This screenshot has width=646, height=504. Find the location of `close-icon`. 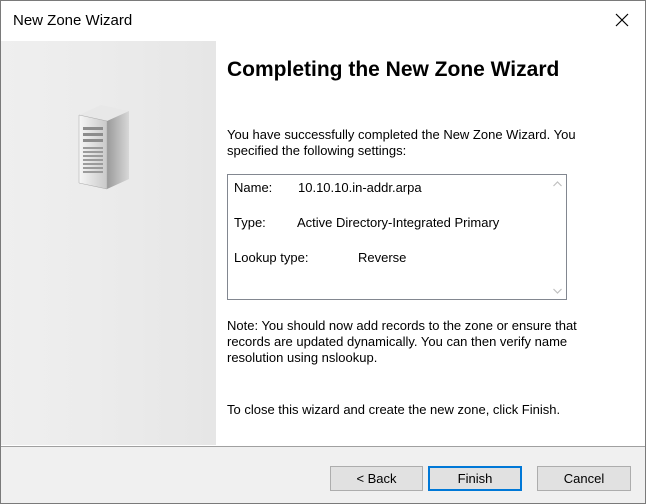

close-icon is located at coordinates (622, 20).